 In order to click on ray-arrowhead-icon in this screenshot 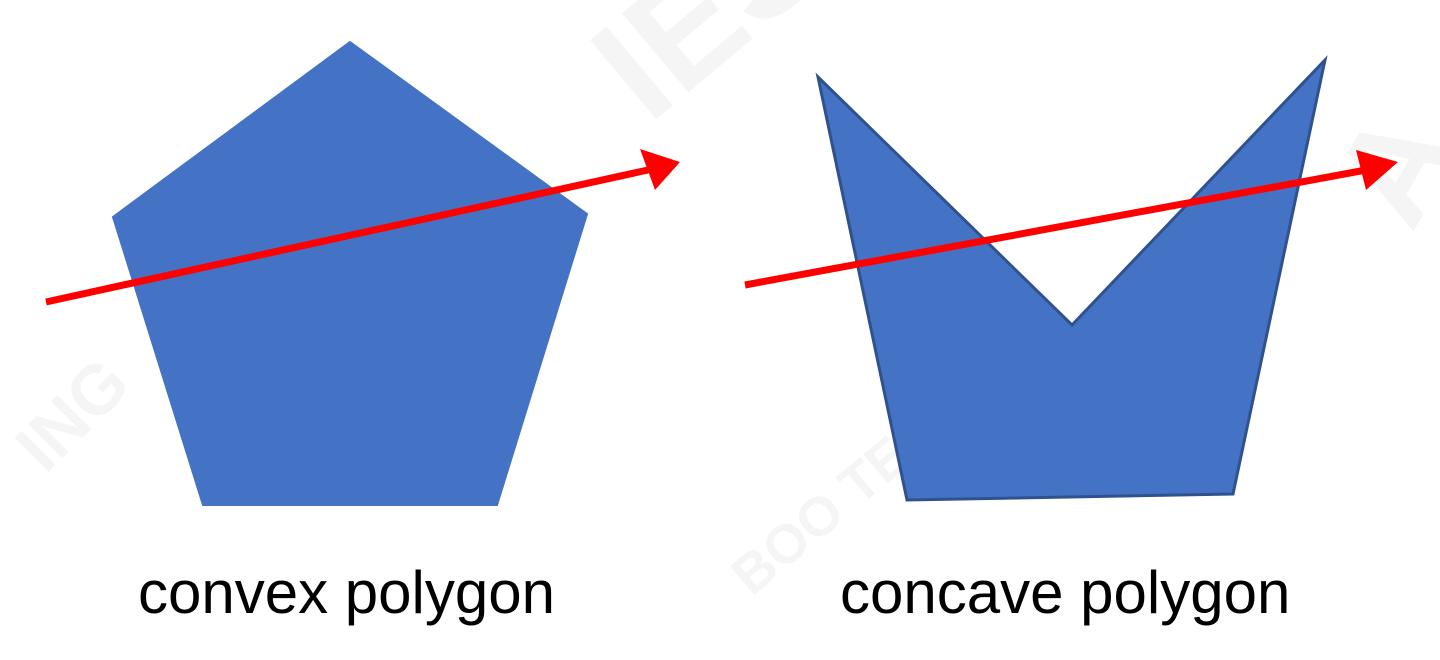, I will do `click(1377, 170)`.